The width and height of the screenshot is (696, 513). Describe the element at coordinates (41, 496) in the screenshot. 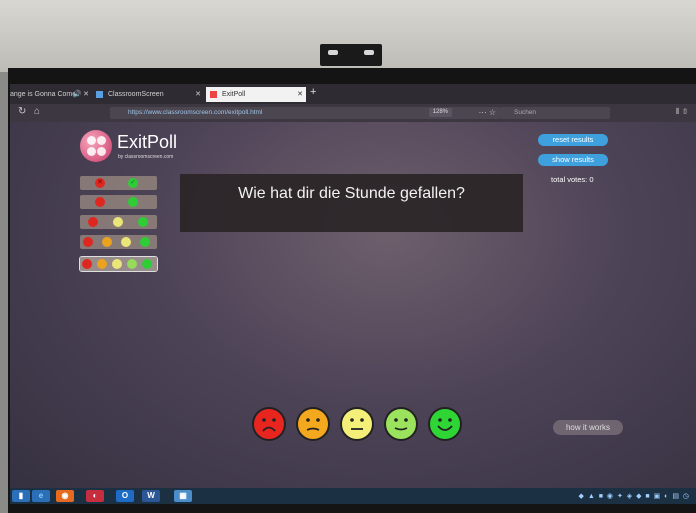

I see `internet-explorer-icon: e` at that location.